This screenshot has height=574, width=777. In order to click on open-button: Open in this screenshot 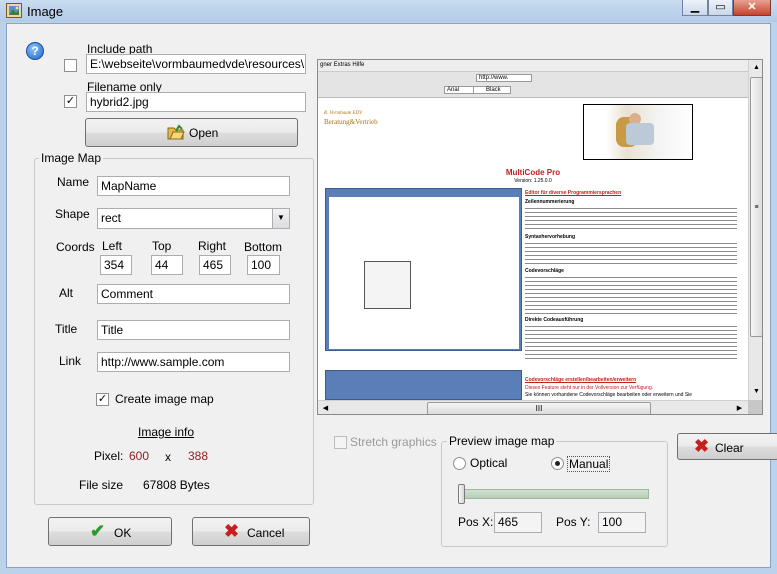, I will do `click(191, 132)`.